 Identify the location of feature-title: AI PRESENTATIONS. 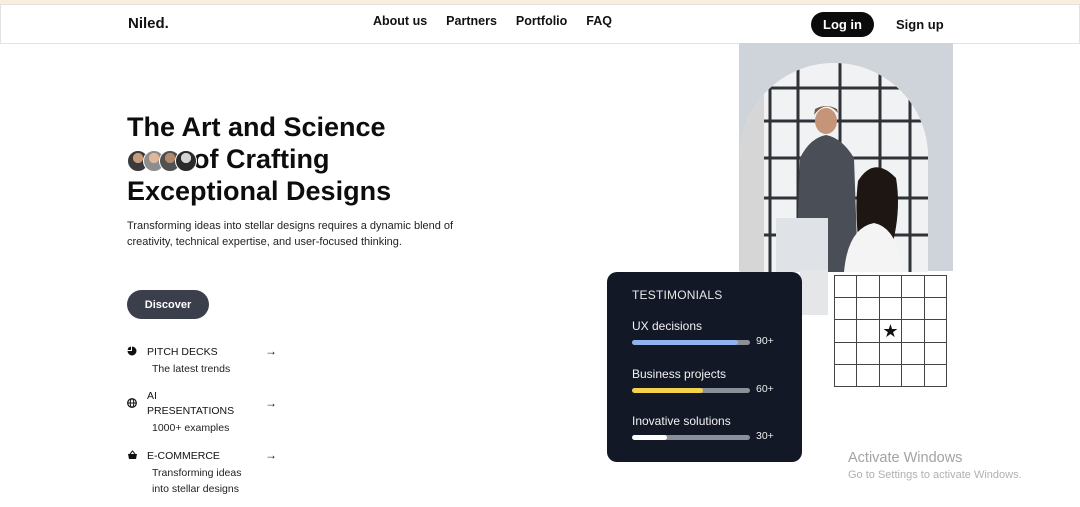
(191, 403).